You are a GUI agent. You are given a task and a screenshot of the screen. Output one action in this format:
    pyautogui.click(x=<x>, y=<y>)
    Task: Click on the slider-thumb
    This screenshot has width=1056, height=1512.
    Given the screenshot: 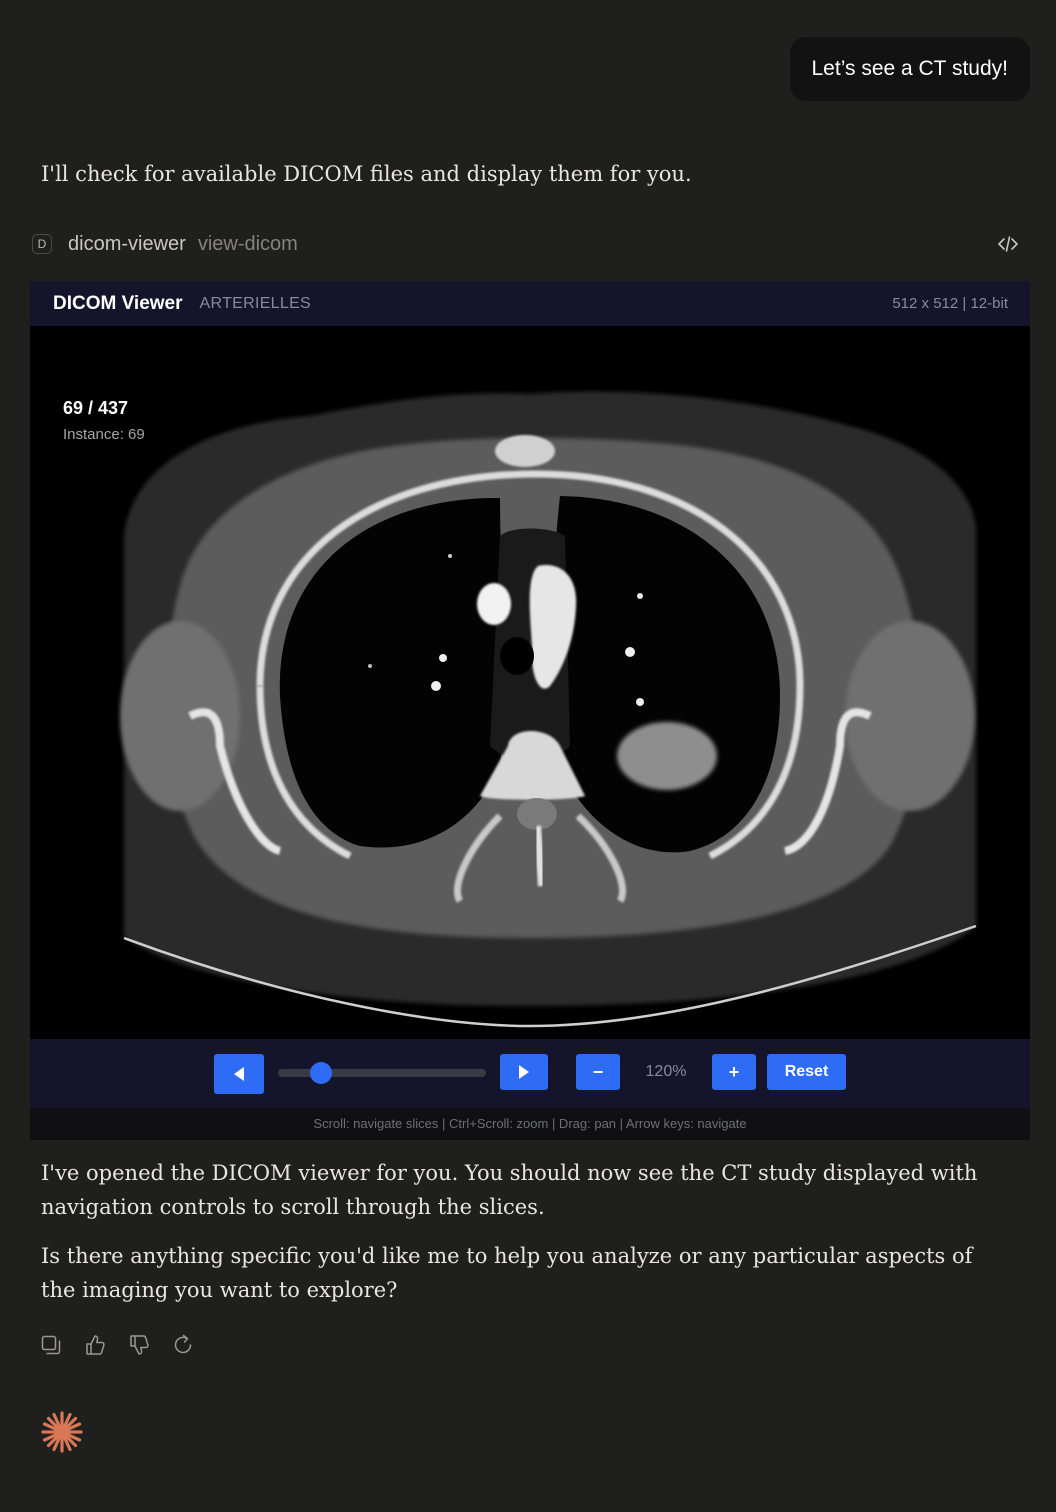 What is the action you would take?
    pyautogui.click(x=321, y=1073)
    